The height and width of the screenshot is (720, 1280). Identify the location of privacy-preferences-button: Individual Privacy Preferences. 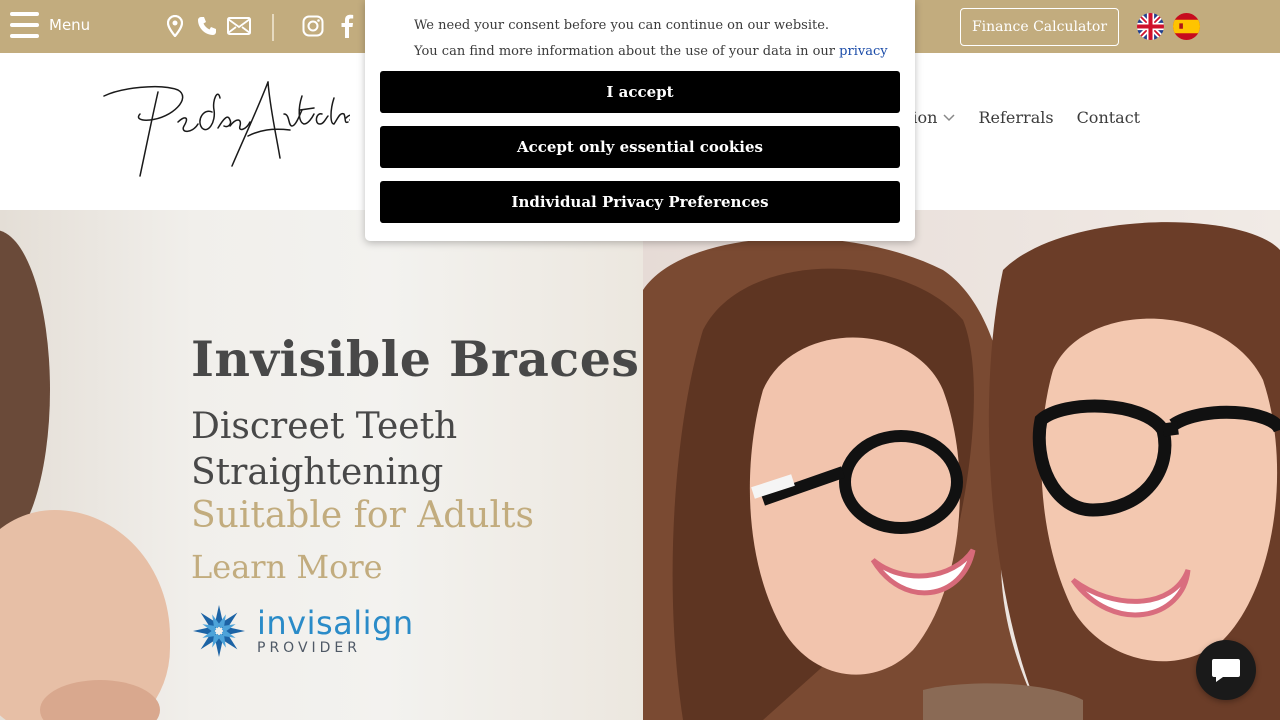
(640, 202).